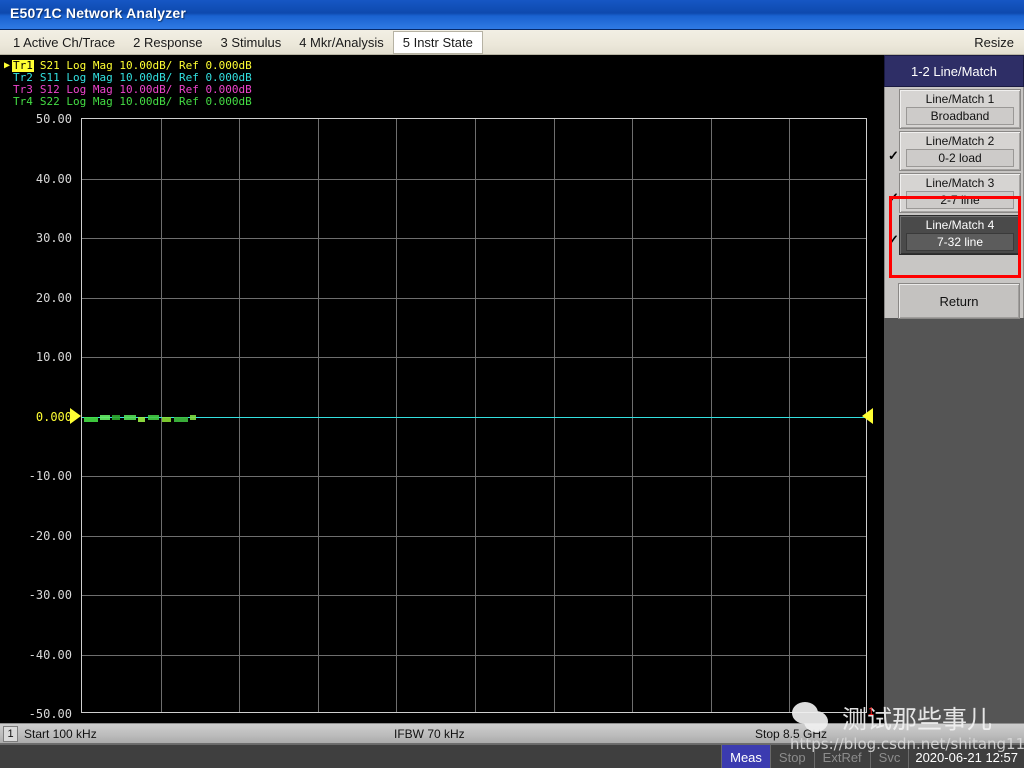 Image resolution: width=1024 pixels, height=768 pixels. I want to click on y-axis-tick-label: -20.00, so click(50, 535).